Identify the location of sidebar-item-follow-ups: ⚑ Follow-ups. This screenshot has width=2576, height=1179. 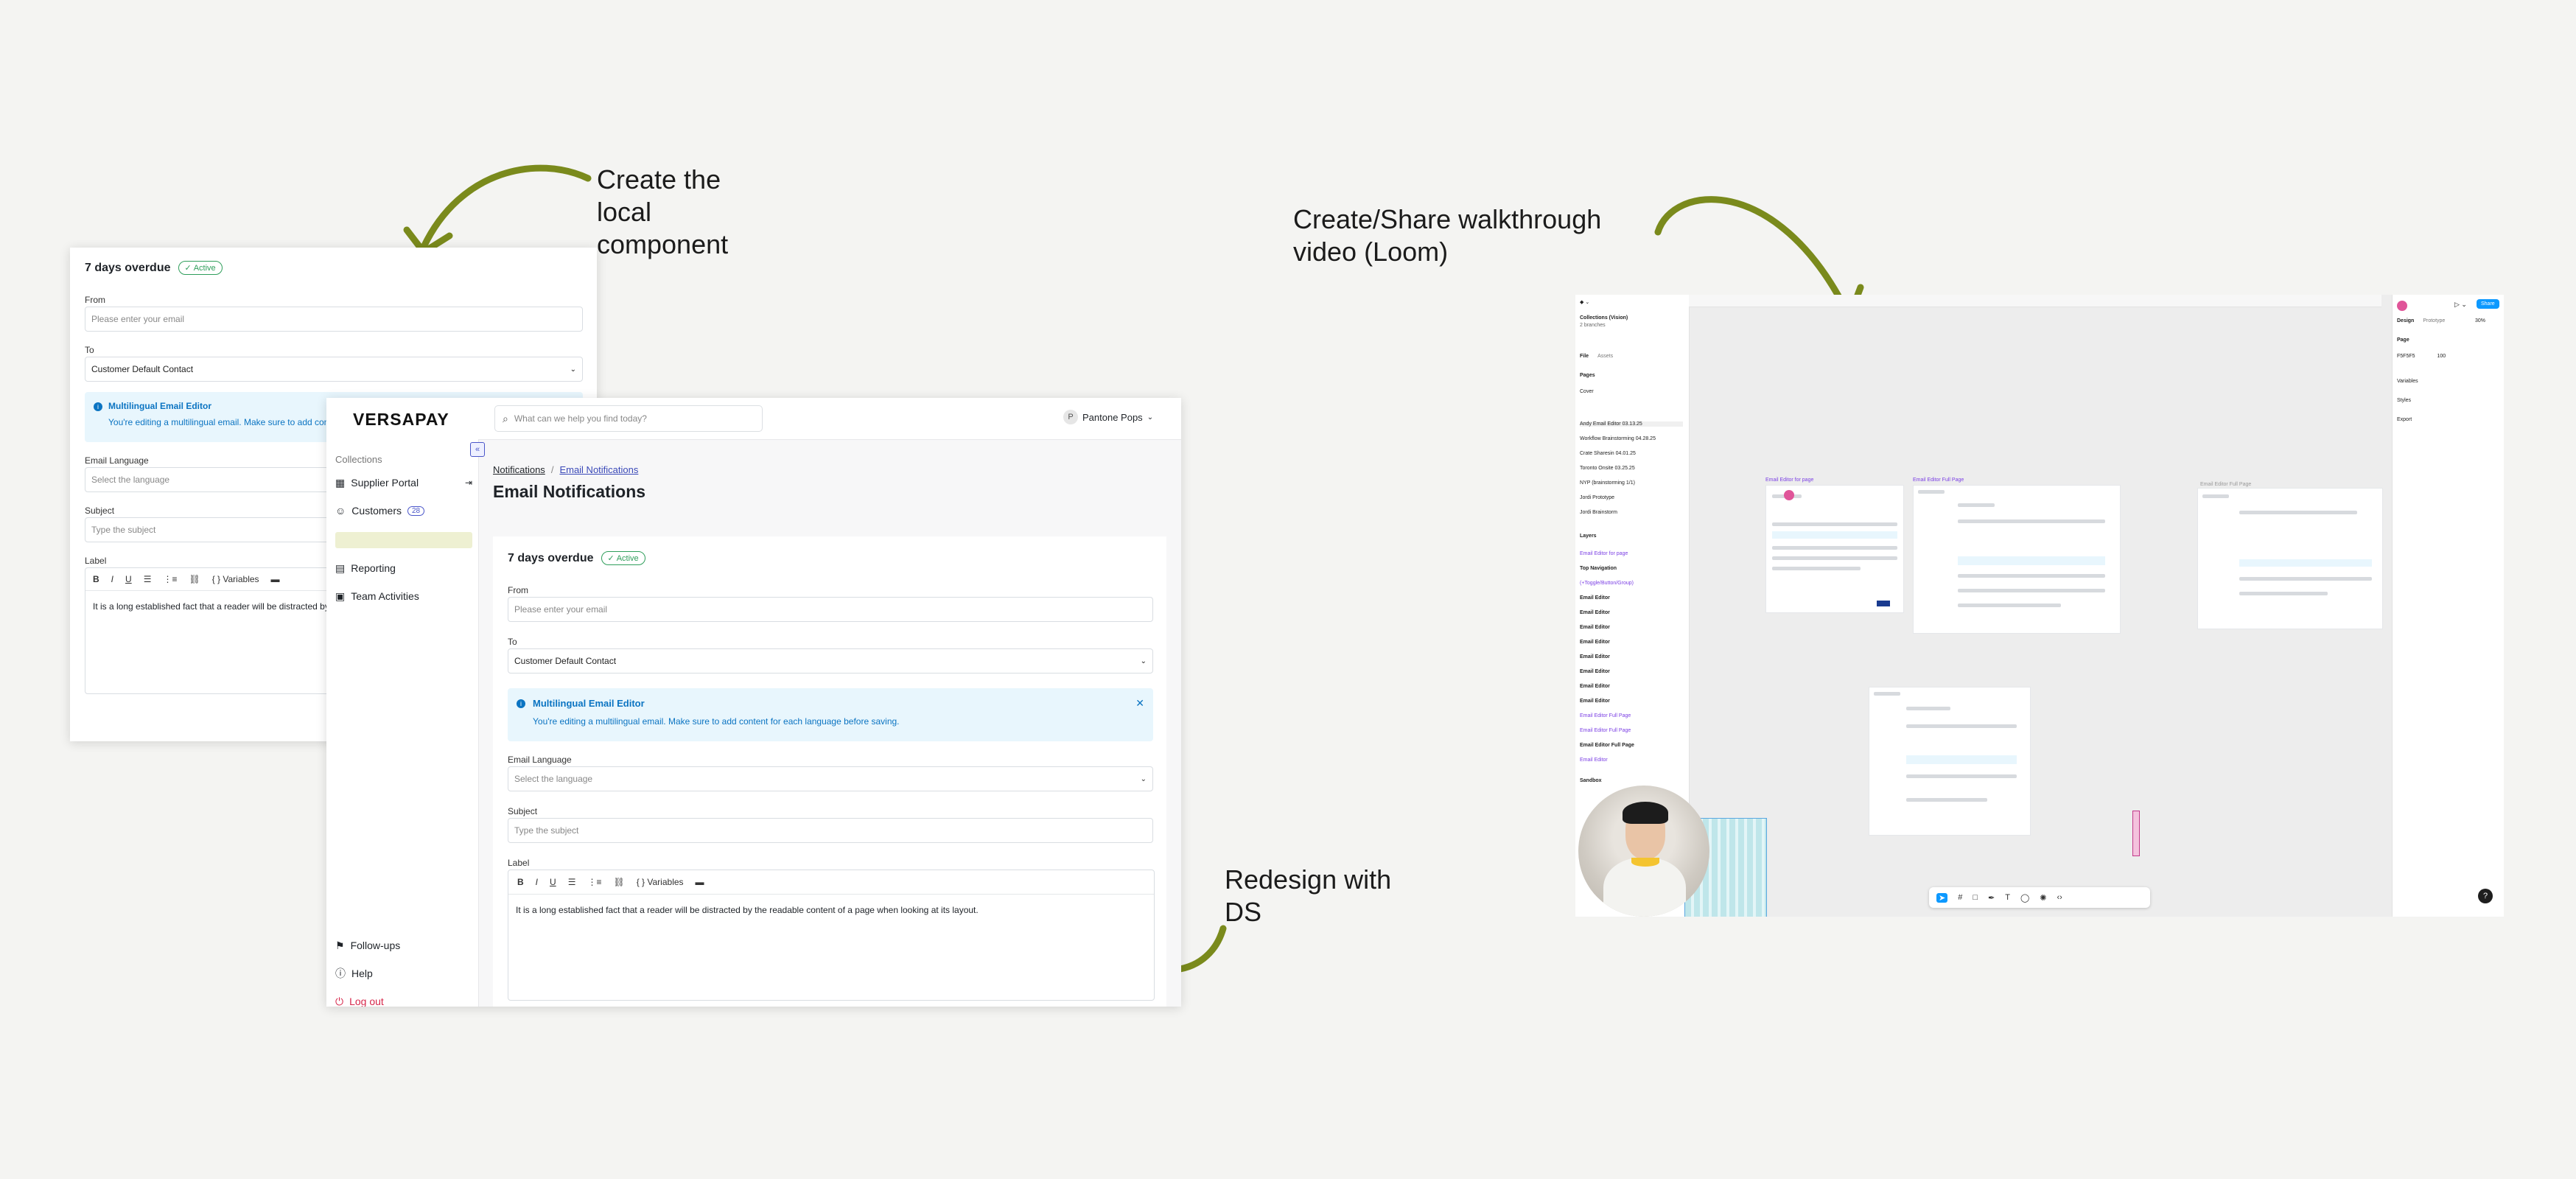
(367, 945).